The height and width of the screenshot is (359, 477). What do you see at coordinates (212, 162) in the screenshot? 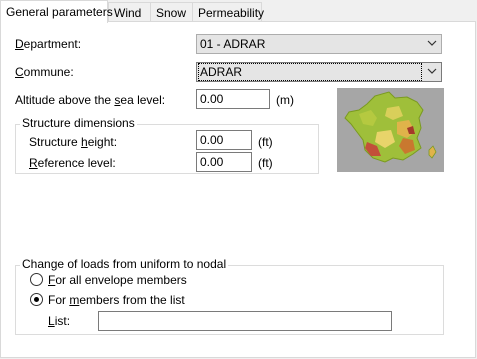
I see `reference-level-value: 0.00` at bounding box center [212, 162].